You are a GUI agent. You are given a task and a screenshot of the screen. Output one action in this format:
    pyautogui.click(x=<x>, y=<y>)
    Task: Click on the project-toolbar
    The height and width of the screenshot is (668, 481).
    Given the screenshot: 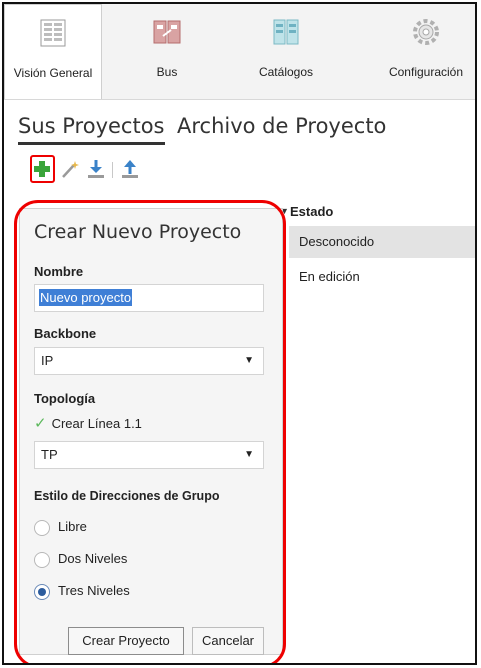 What is the action you would take?
    pyautogui.click(x=239, y=175)
    